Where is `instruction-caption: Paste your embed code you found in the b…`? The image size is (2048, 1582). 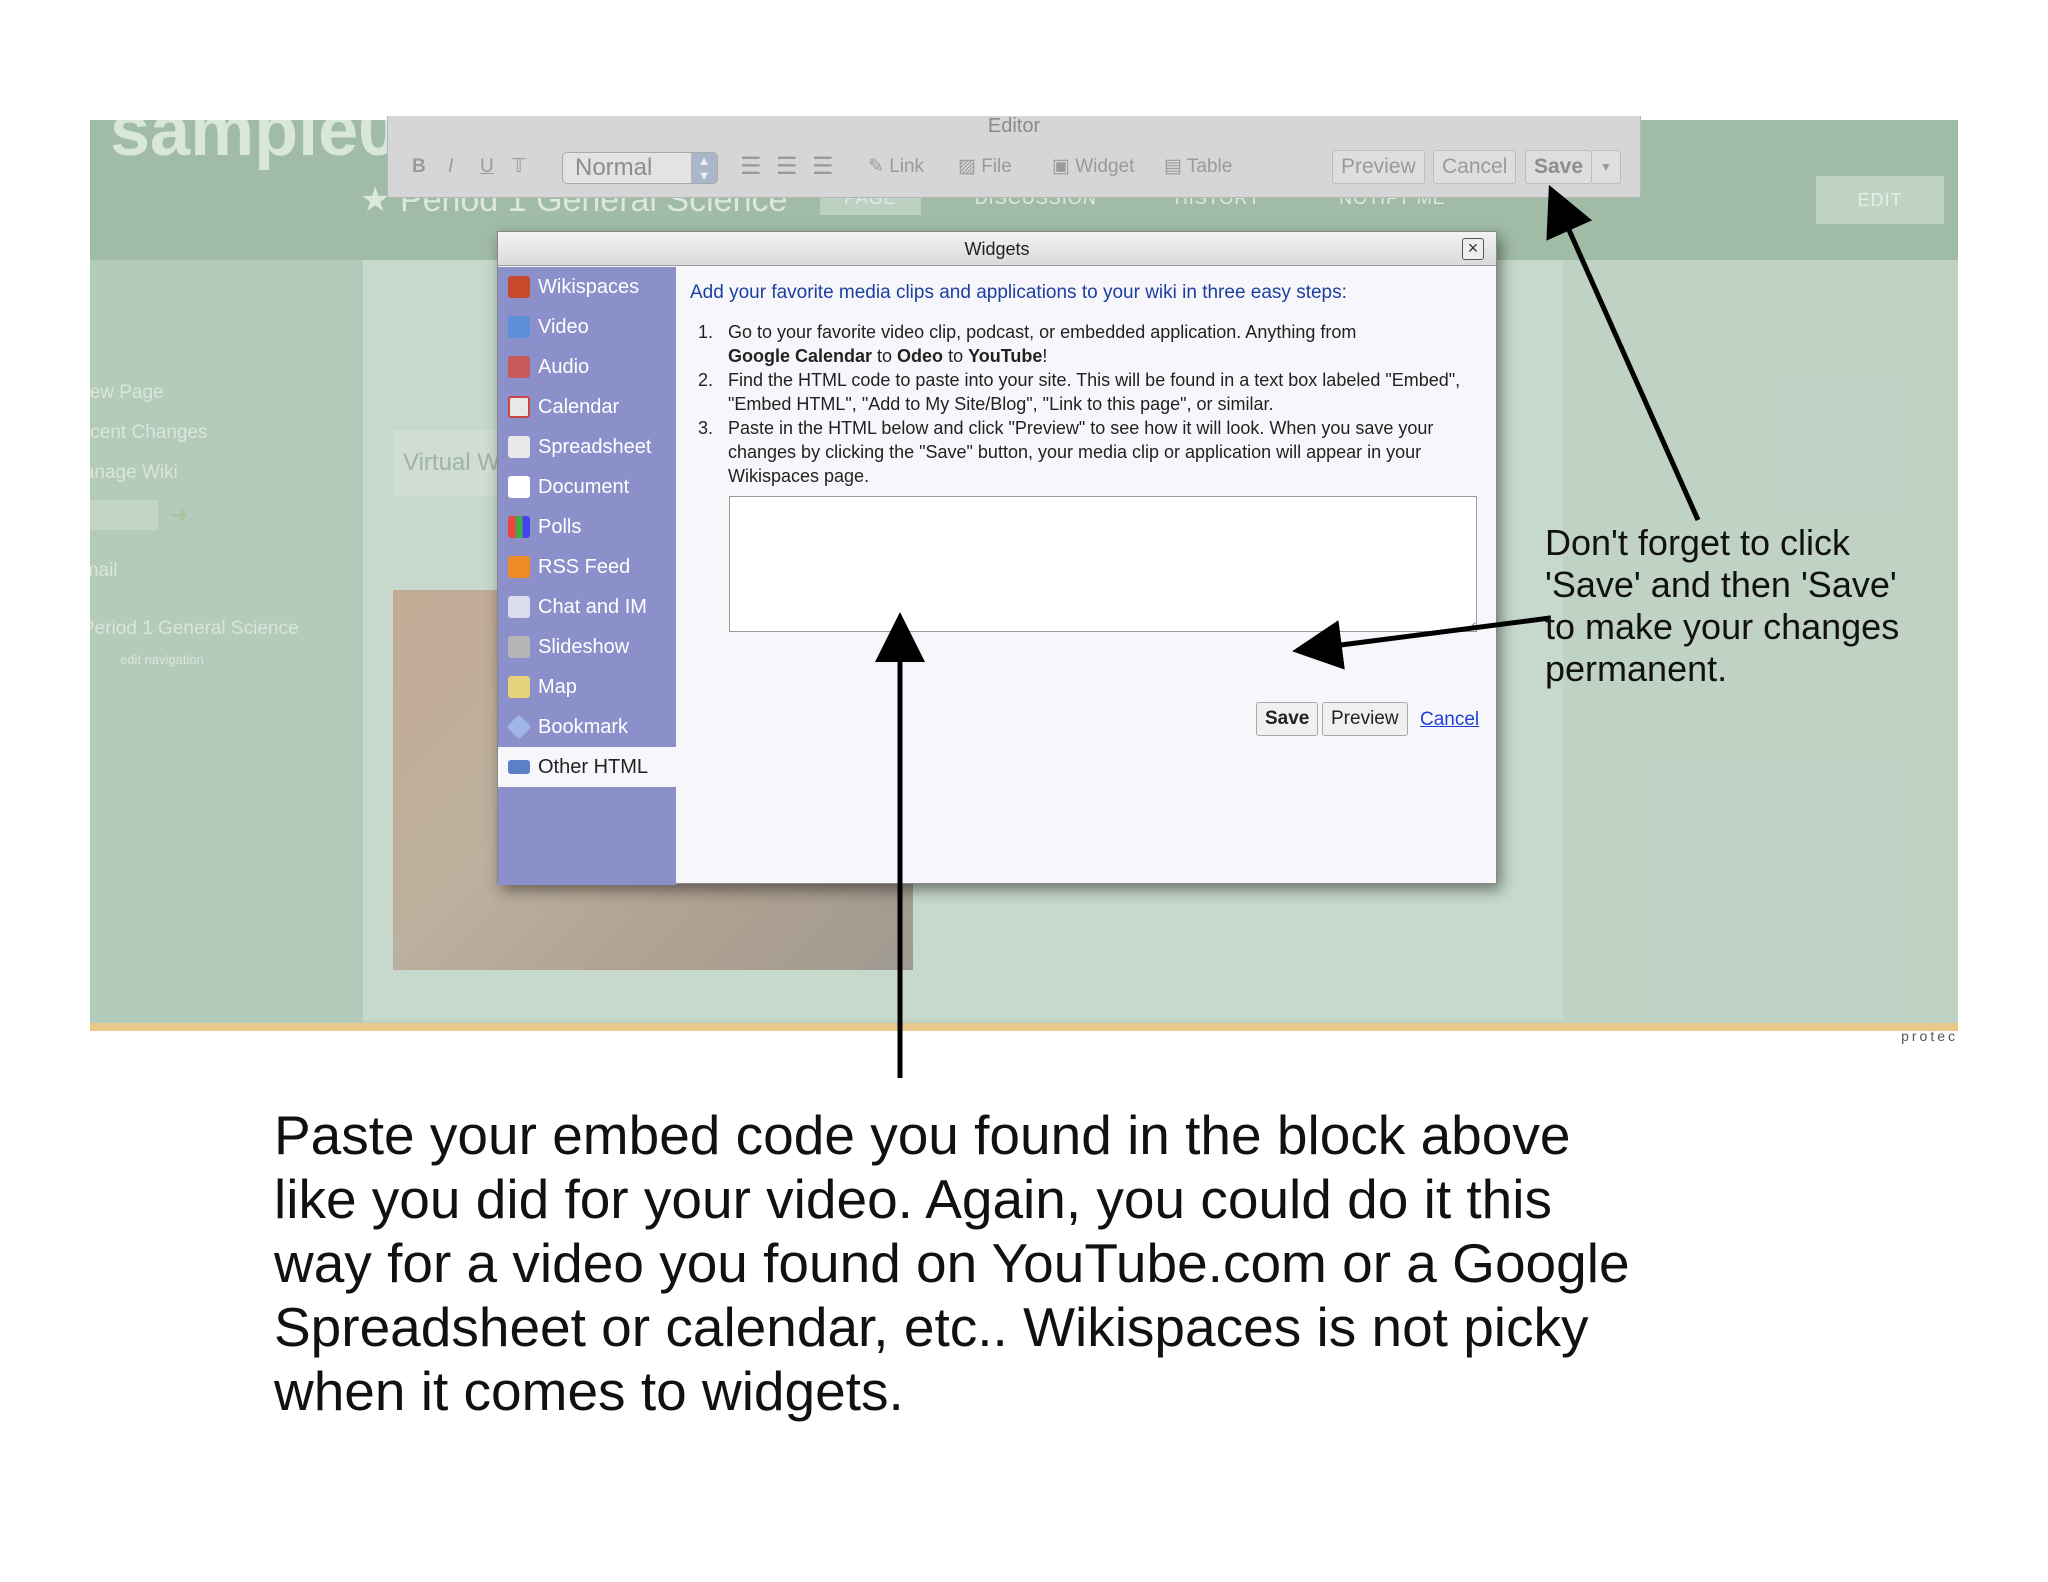 instruction-caption: Paste your embed code you found in the b… is located at coordinates (952, 1263).